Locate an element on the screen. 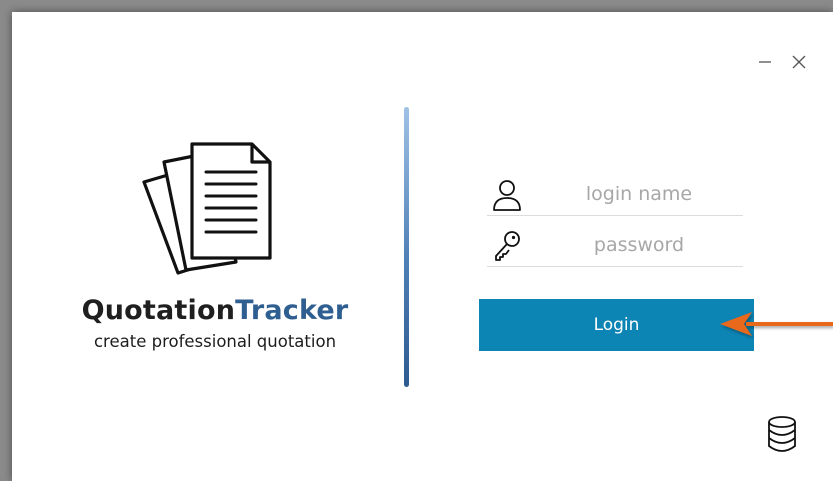  password-field is located at coordinates (615, 246).